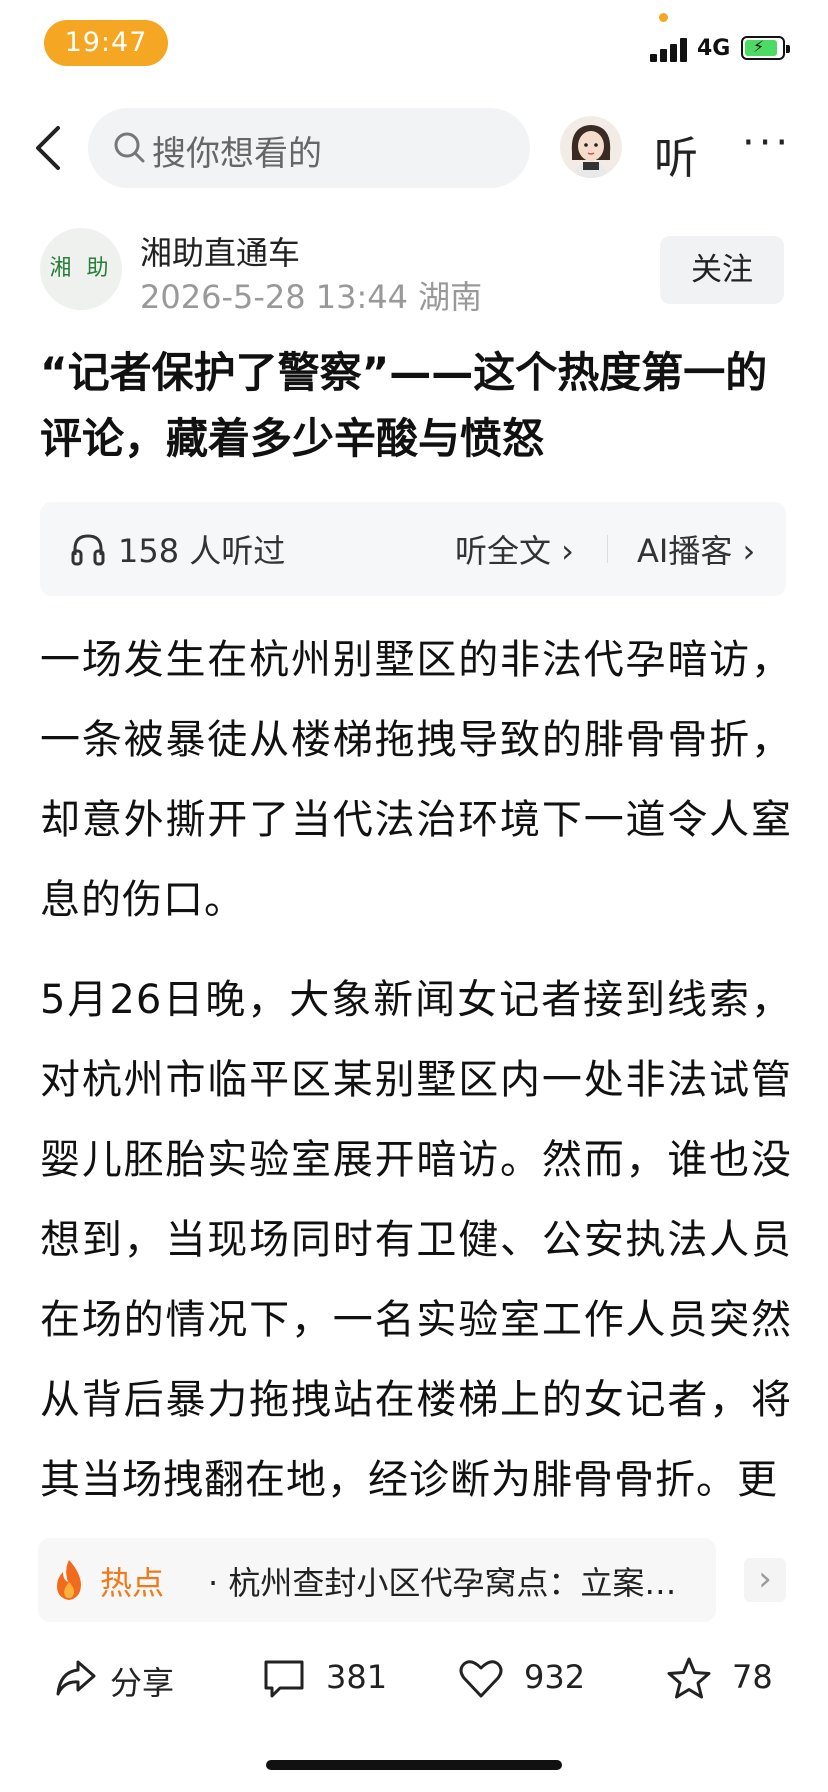 The height and width of the screenshot is (1792, 828). I want to click on author-meta: 2026-5-28 13:44 湖南, so click(311, 297).